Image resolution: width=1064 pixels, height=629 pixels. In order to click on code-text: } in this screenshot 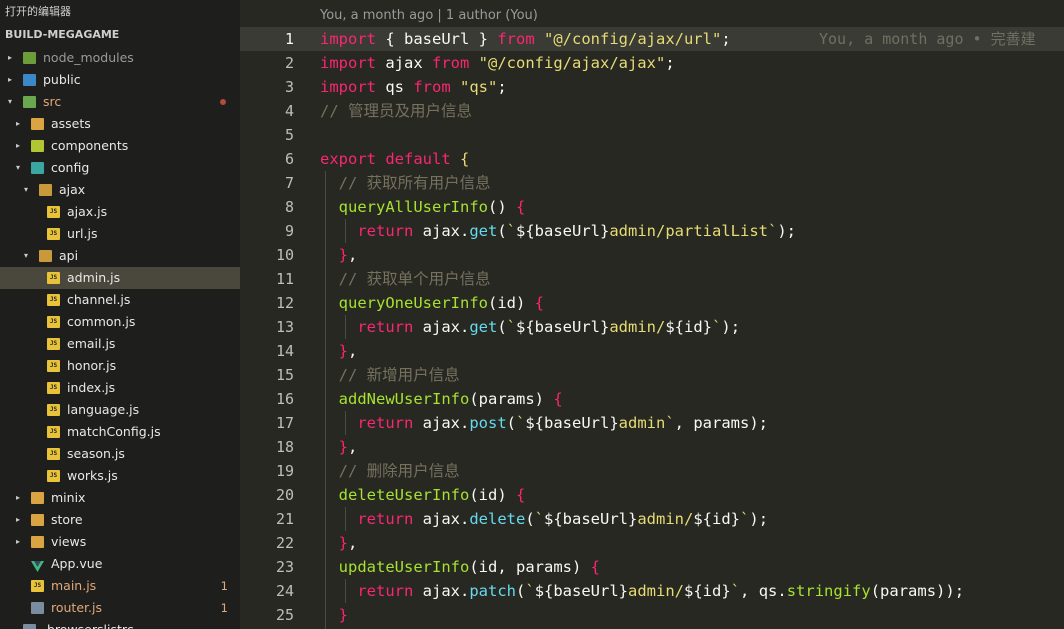, I will do `click(334, 615)`.